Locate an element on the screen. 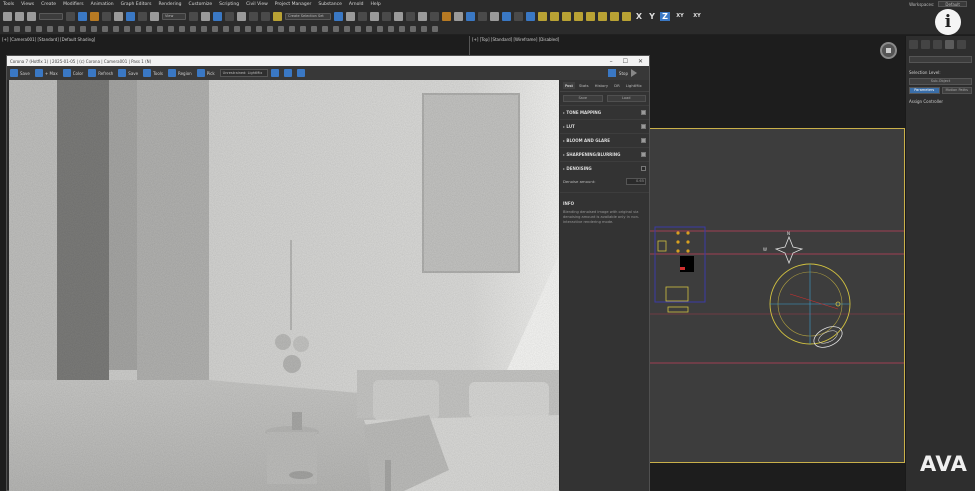  spinner-snap-icon is located at coordinates (265, 16).